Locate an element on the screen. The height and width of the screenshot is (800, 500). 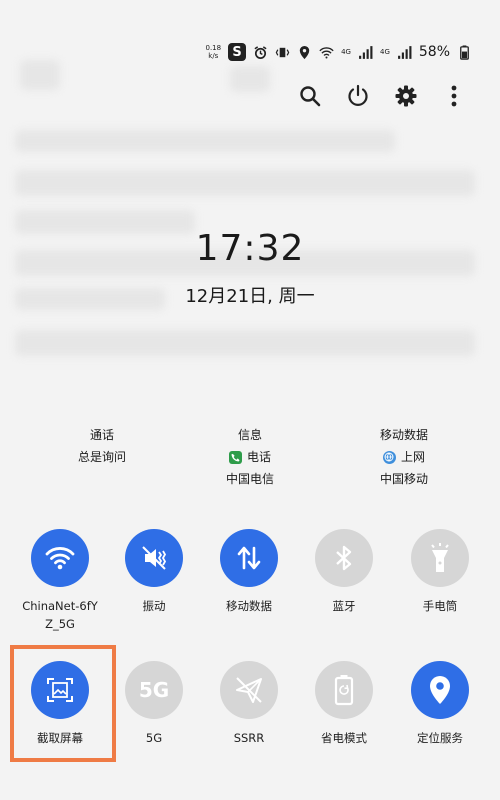
status-bar: 0.18 k/s S 4G 4G 58% is located at coordinates (339, 52).